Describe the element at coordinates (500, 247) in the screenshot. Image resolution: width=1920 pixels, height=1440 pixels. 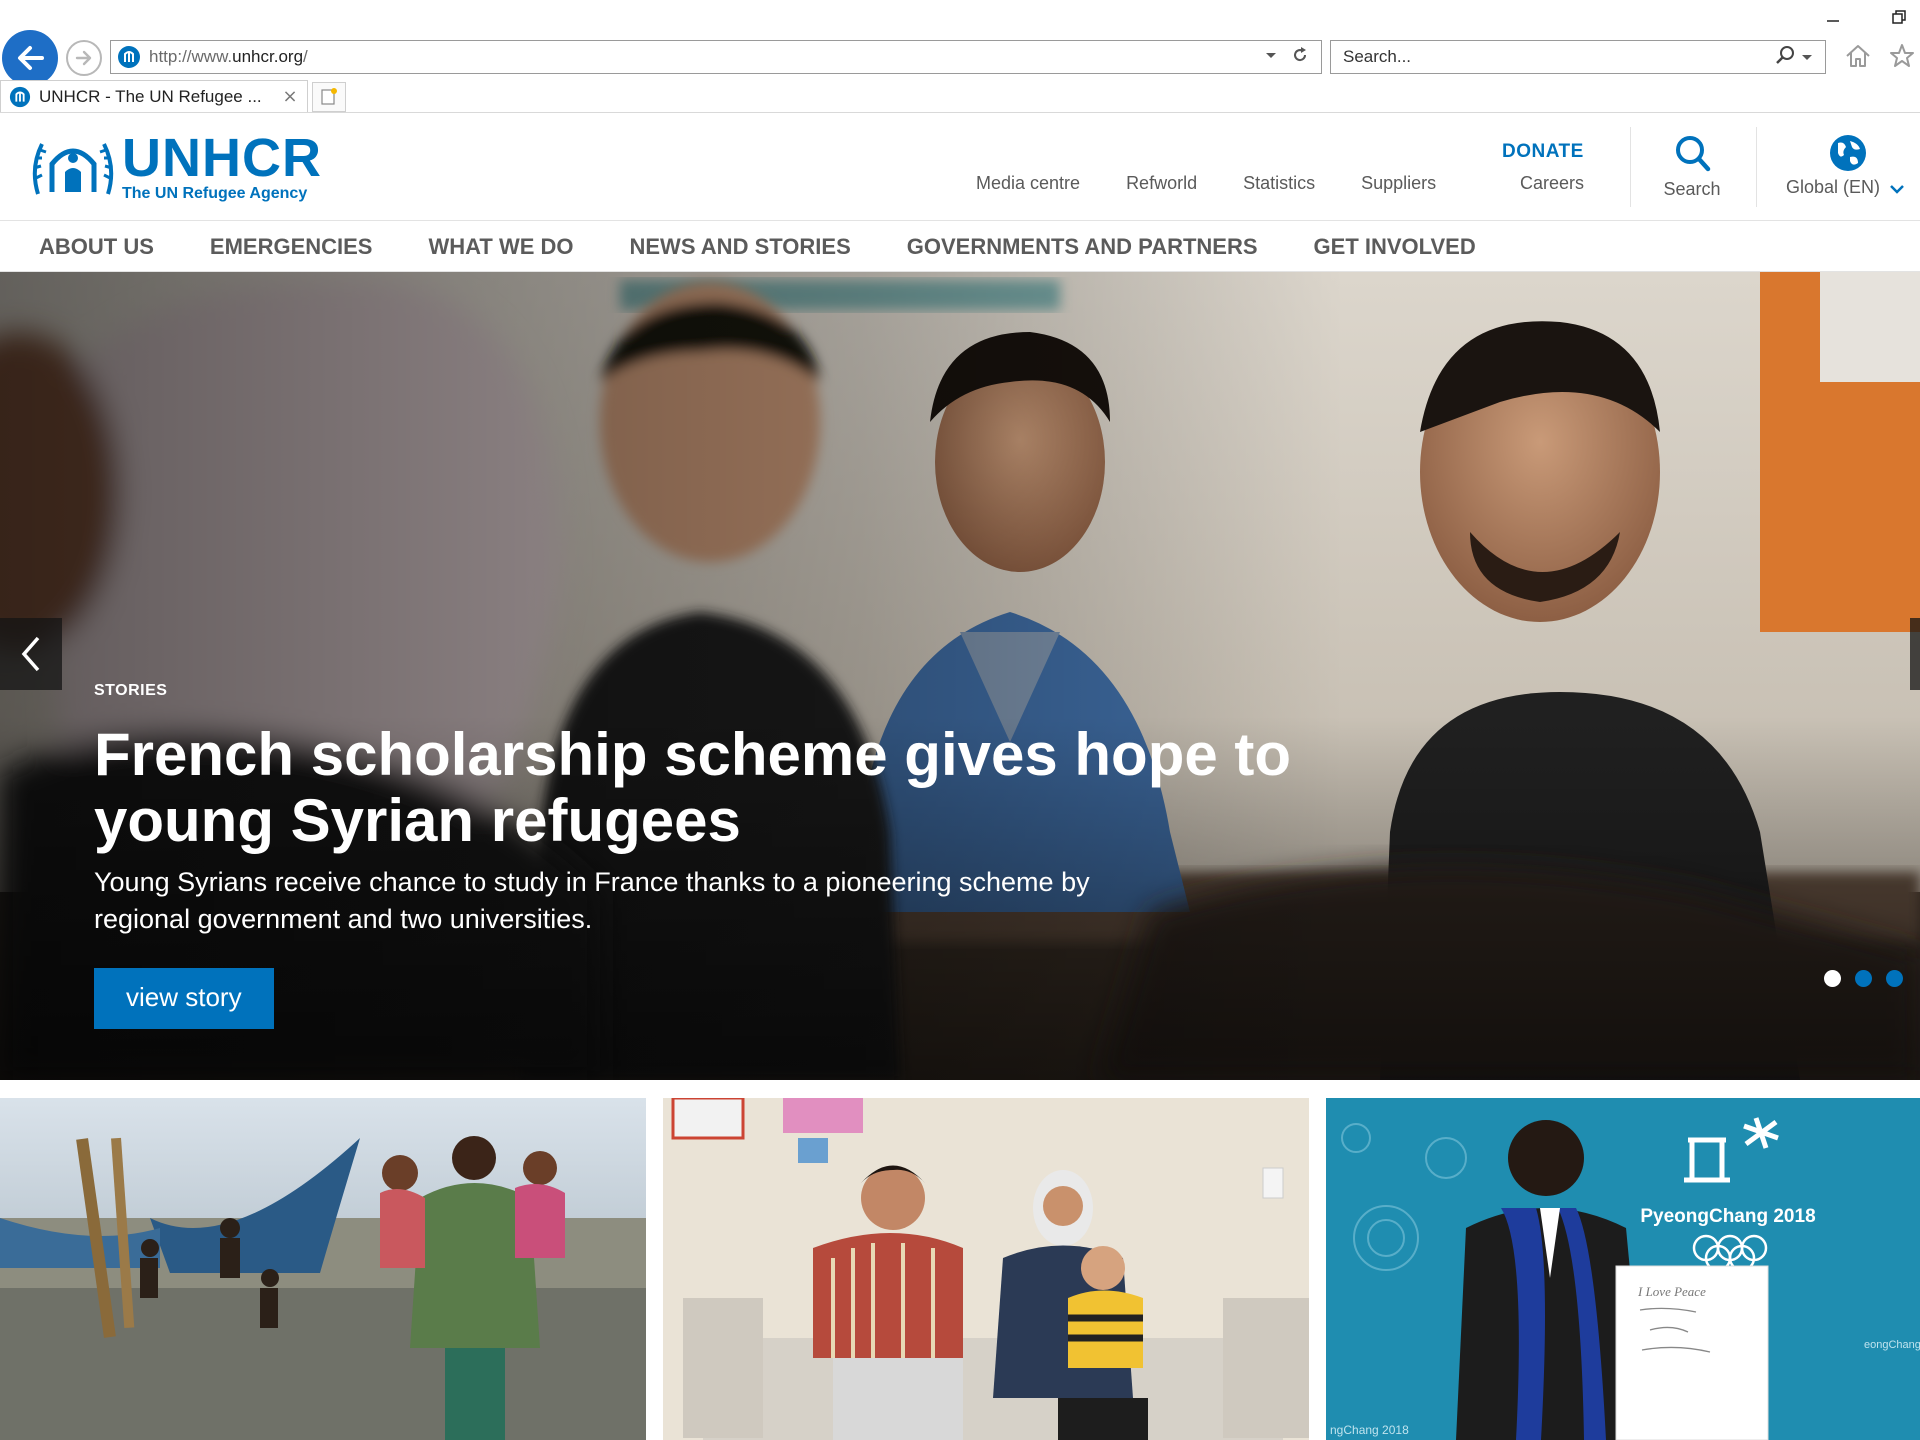
I see `nav-item-what-we-do: WHAT WE DO` at that location.